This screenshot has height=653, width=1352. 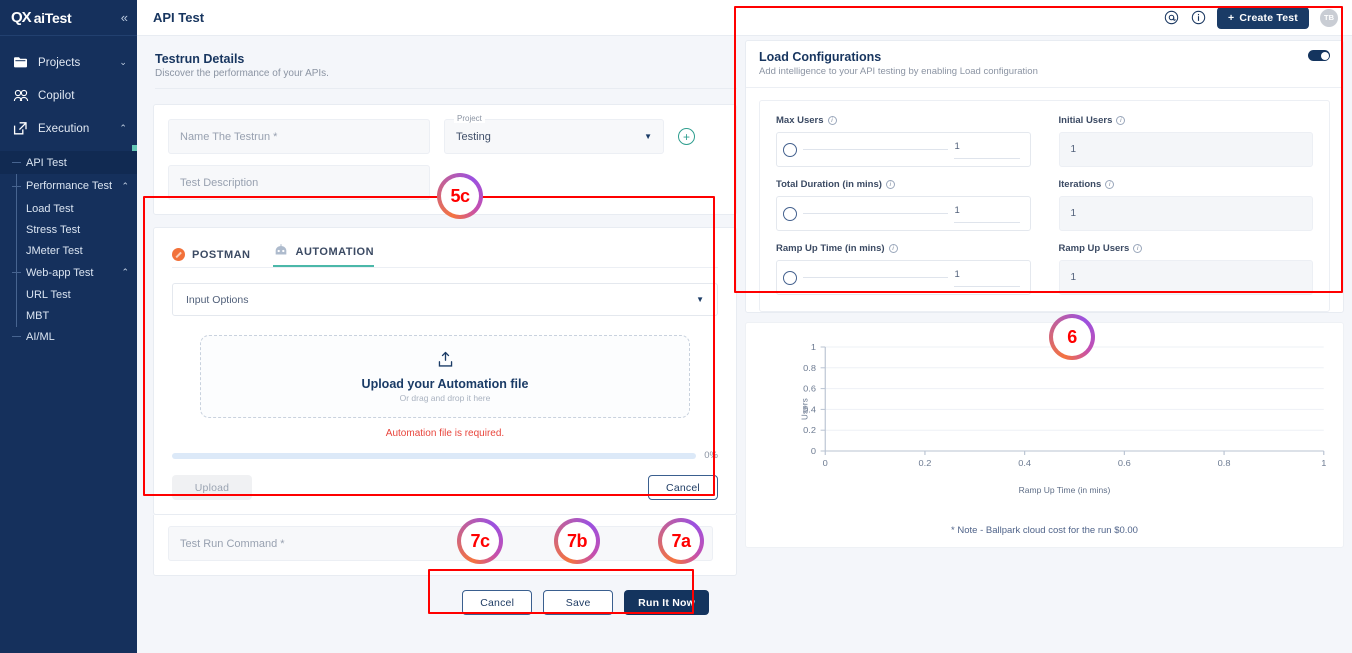 I want to click on create-test-label: Create Test, so click(x=1268, y=17).